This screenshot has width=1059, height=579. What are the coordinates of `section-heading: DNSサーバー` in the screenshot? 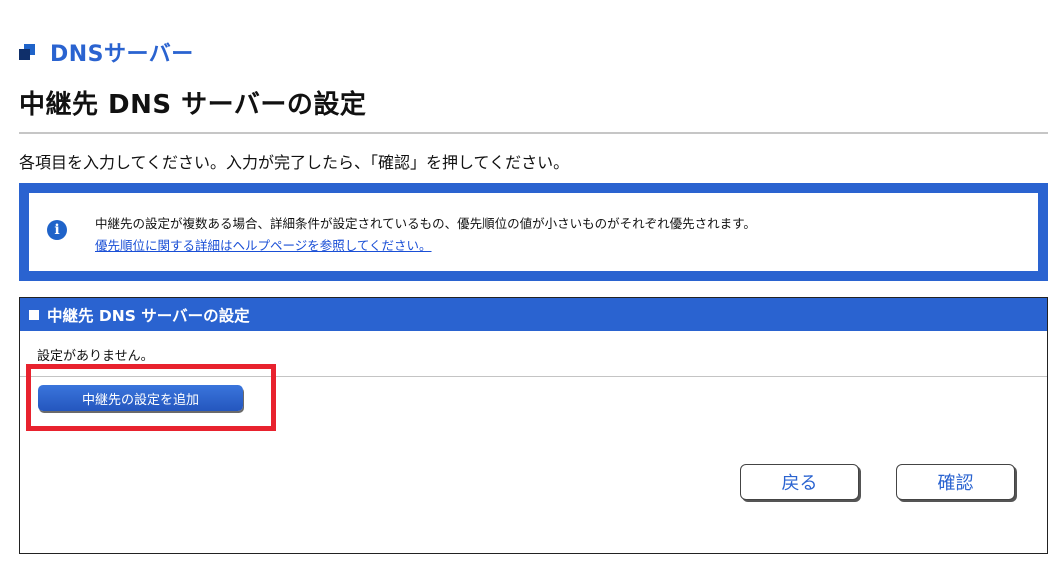 It's located at (106, 52).